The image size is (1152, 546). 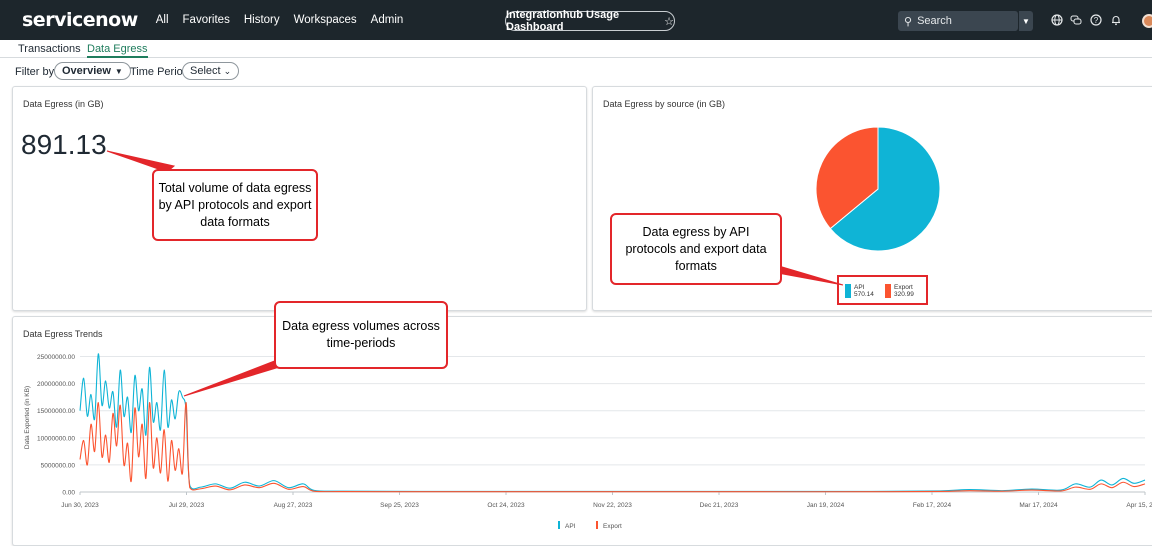 I want to click on card-title-data-egress: Data Egress (in GB), so click(x=63, y=104).